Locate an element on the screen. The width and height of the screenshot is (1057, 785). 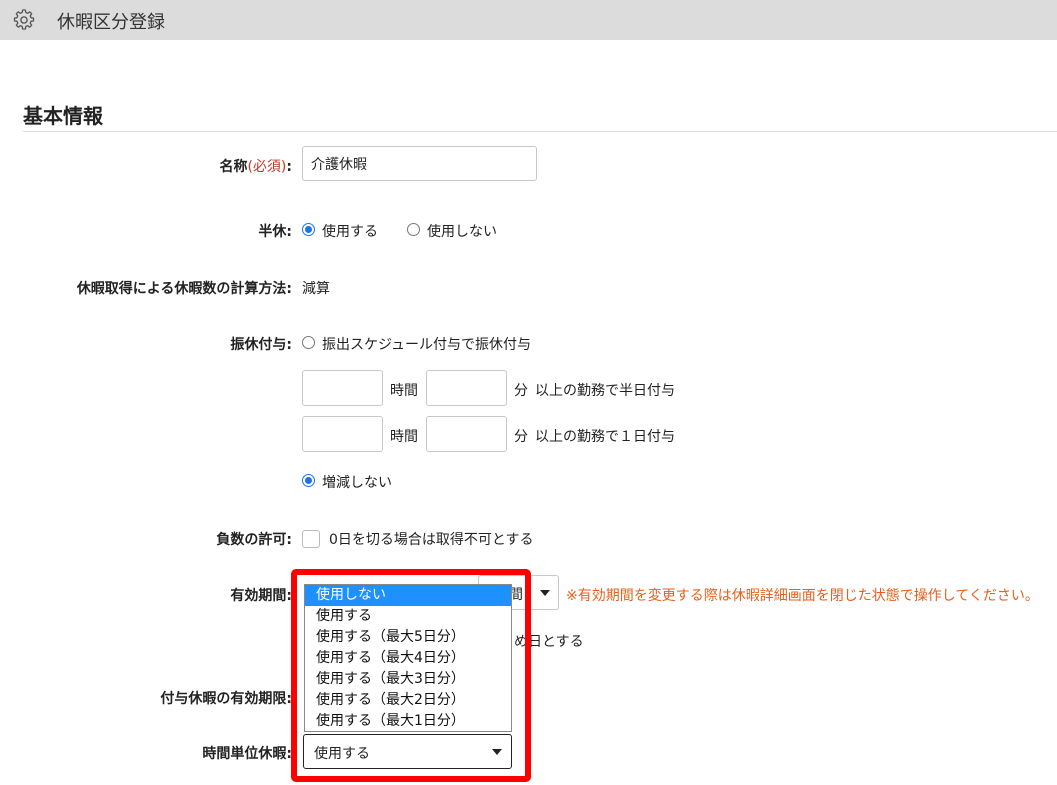
full-grant-suffix: 以上の勤務で１日付与 is located at coordinates (605, 437).